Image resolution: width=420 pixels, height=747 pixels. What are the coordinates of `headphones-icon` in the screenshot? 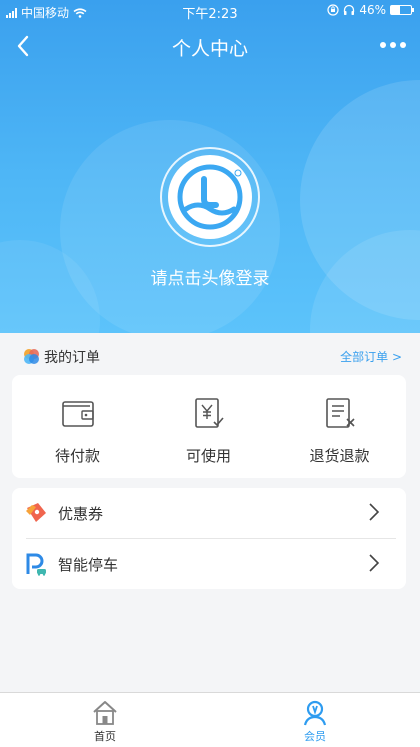 It's located at (349, 9).